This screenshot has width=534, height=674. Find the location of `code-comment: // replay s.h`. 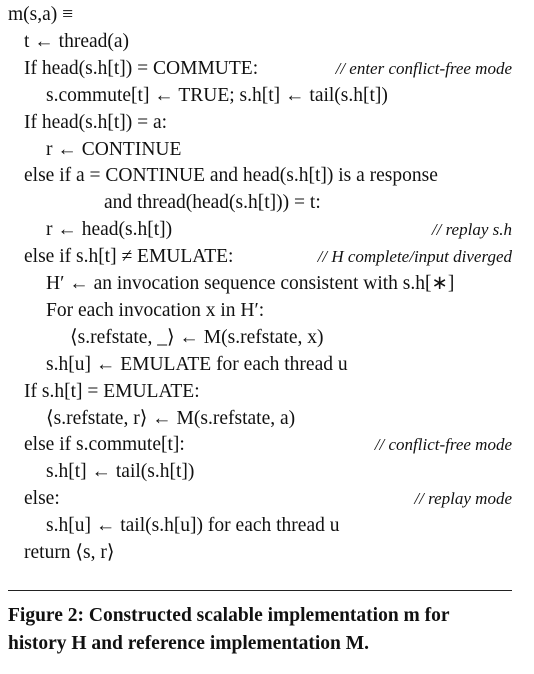

code-comment: // replay s.h is located at coordinates (471, 230).